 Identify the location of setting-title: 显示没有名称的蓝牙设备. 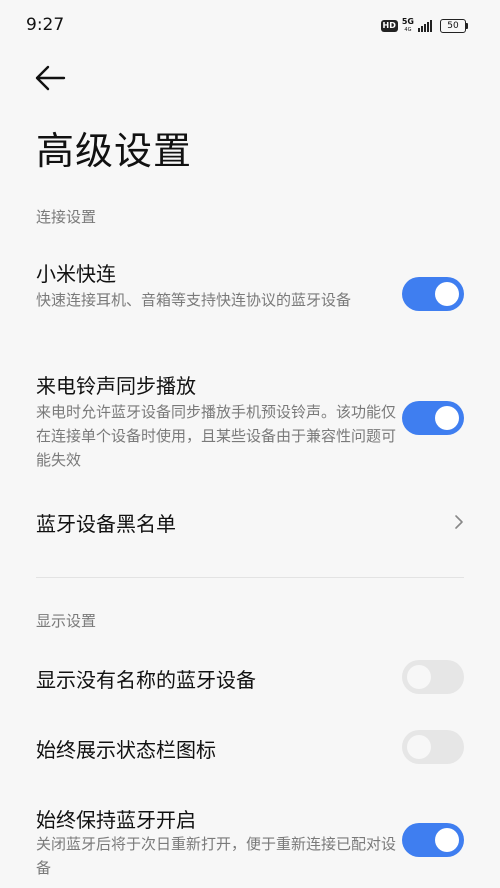
(146, 680).